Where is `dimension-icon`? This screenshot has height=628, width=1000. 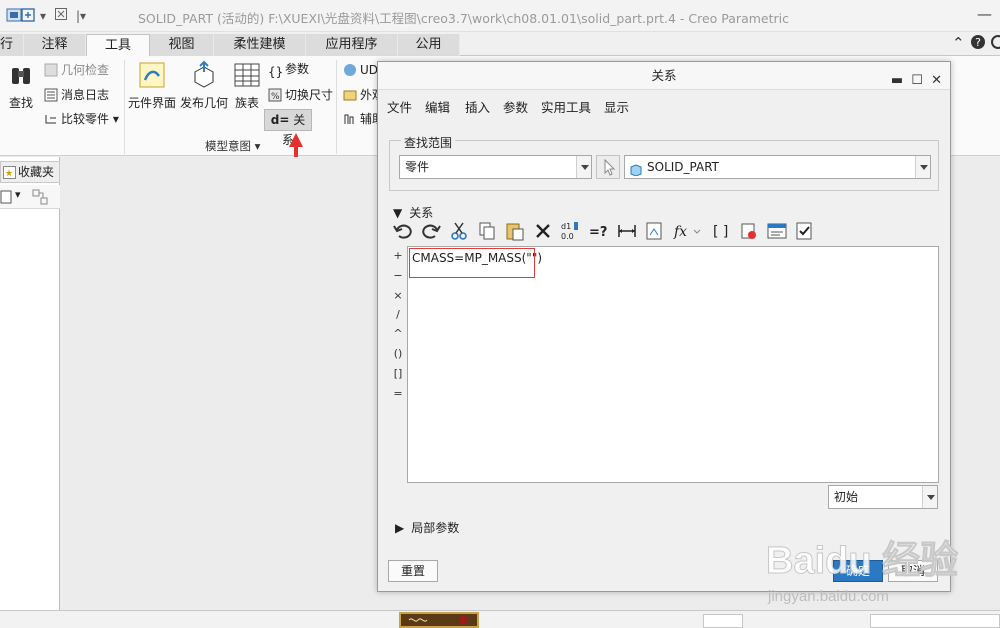
dimension-icon is located at coordinates (627, 232).